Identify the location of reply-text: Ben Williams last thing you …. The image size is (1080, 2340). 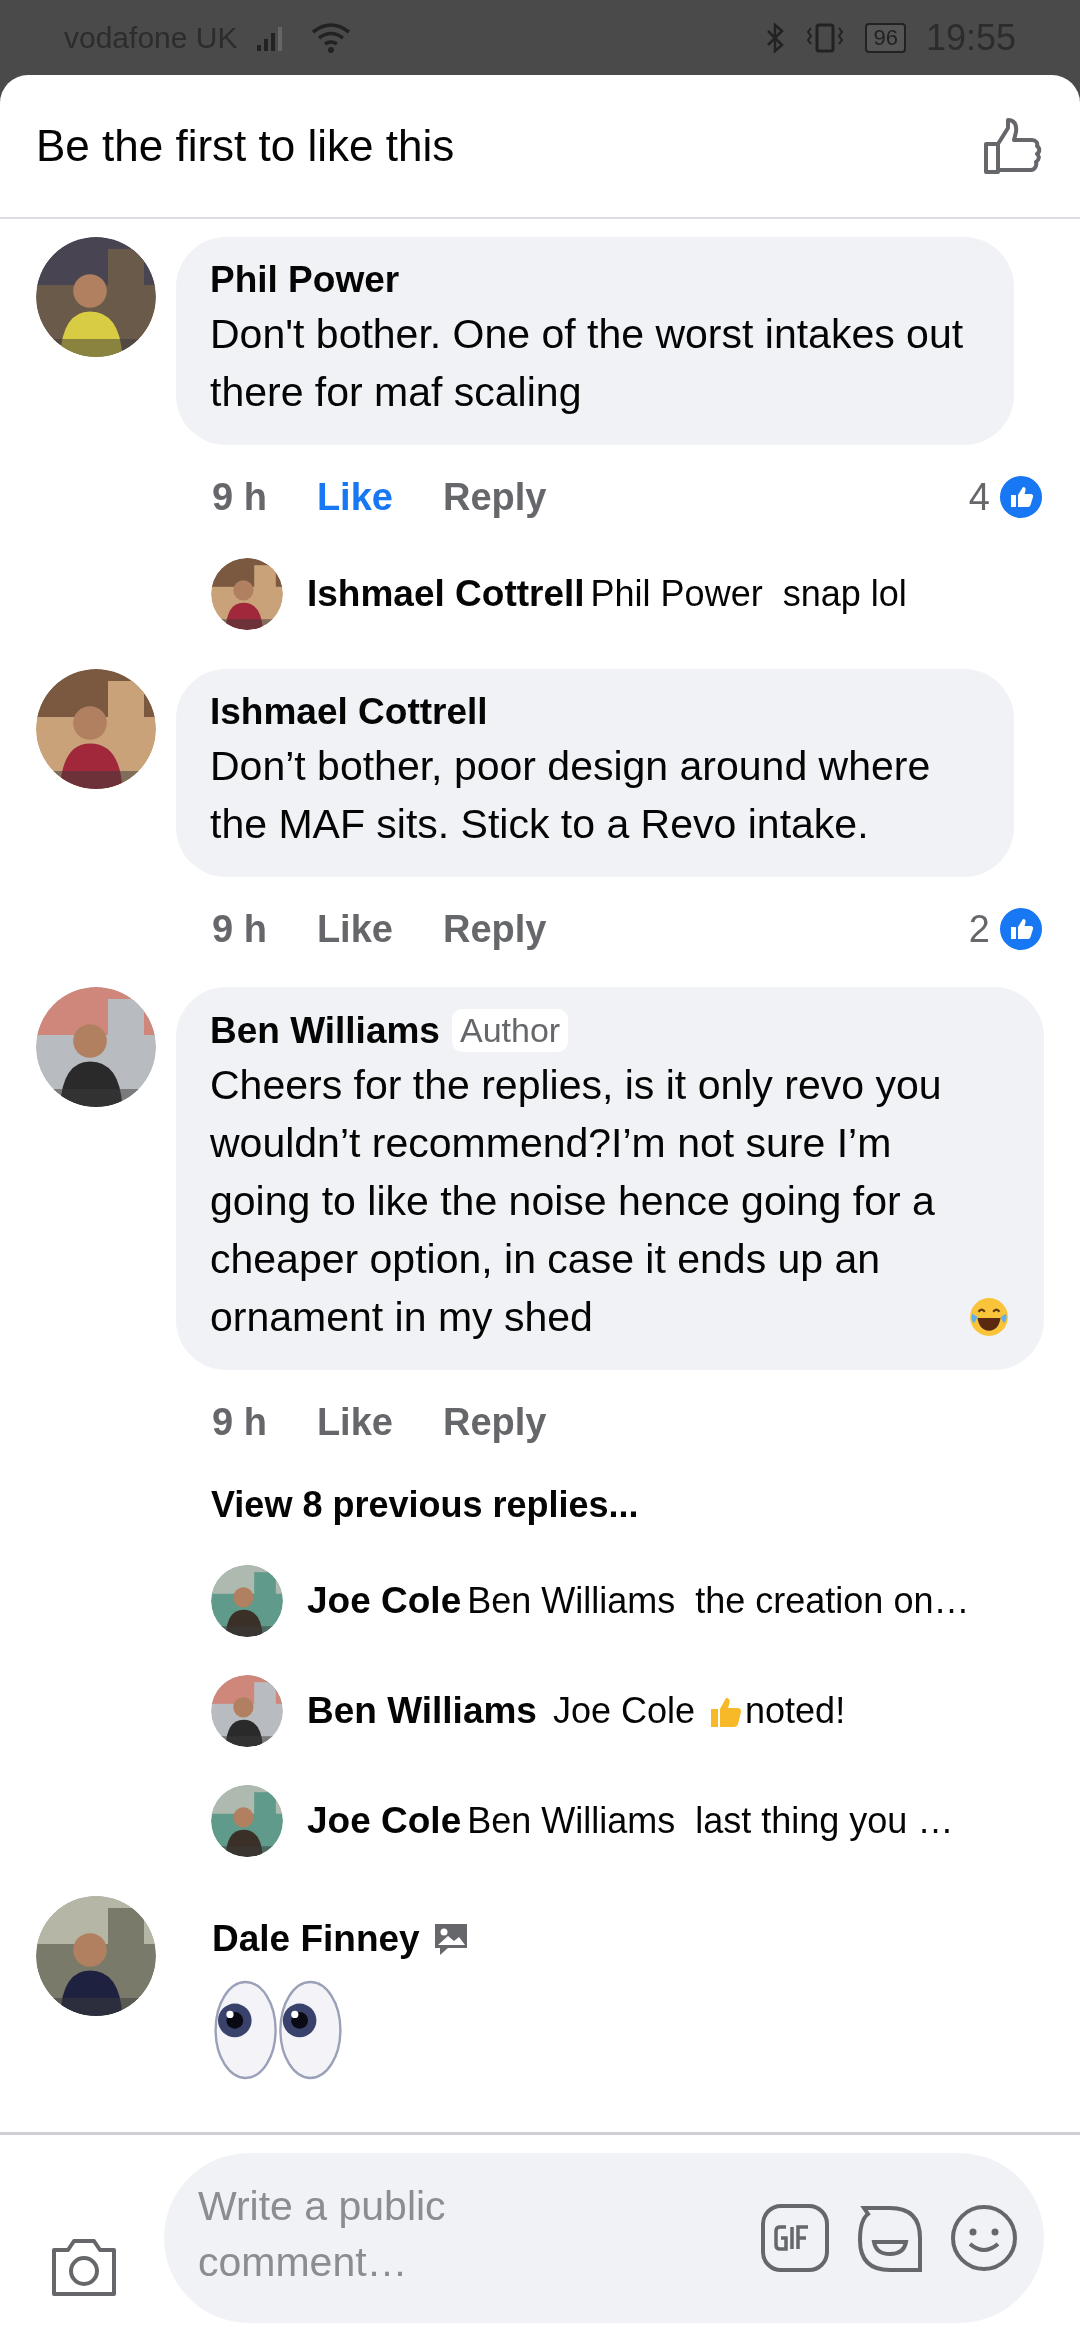
(710, 1821).